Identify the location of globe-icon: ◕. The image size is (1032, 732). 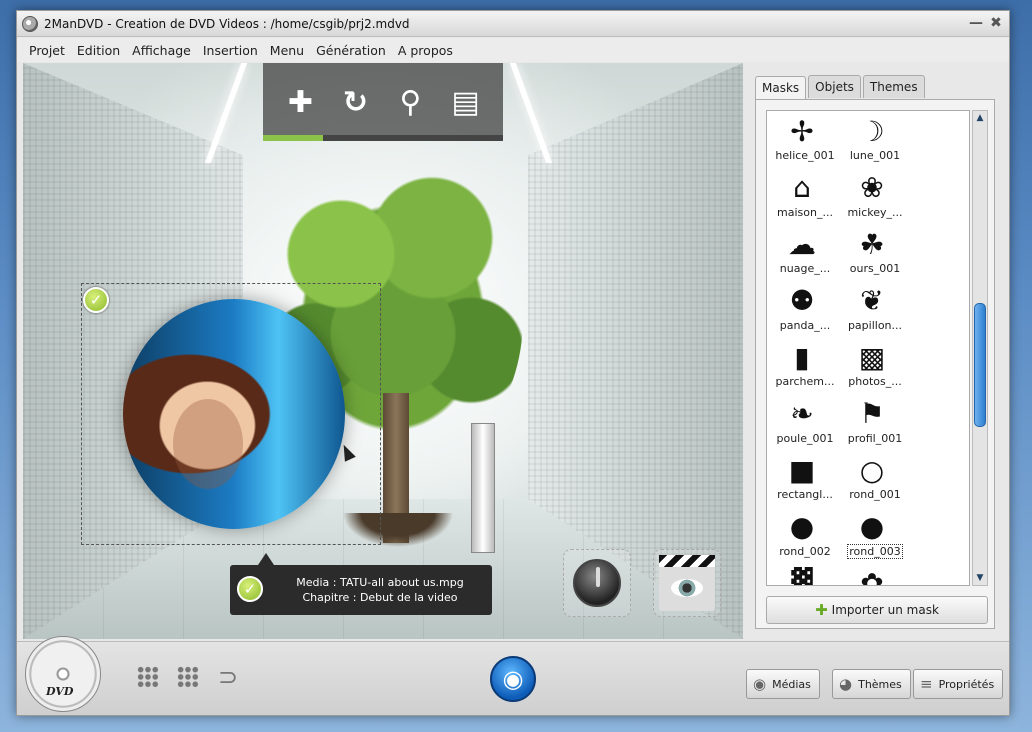
(846, 684).